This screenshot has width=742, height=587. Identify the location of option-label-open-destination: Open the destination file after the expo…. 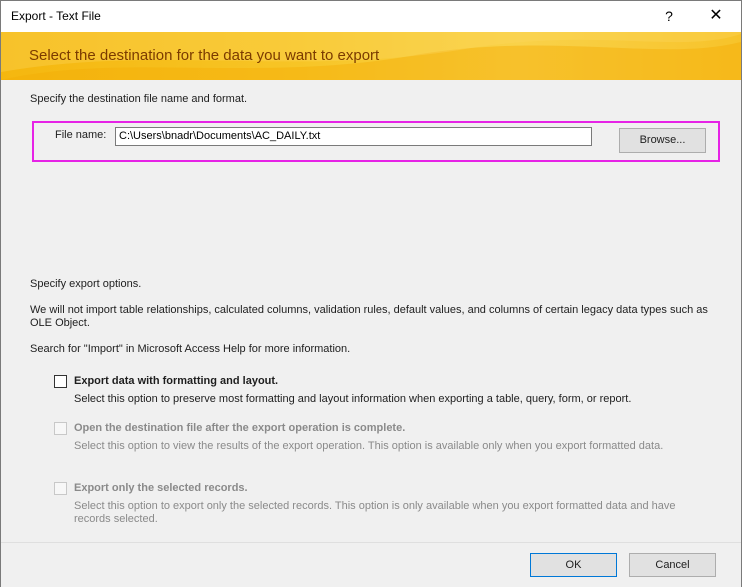
(239, 428).